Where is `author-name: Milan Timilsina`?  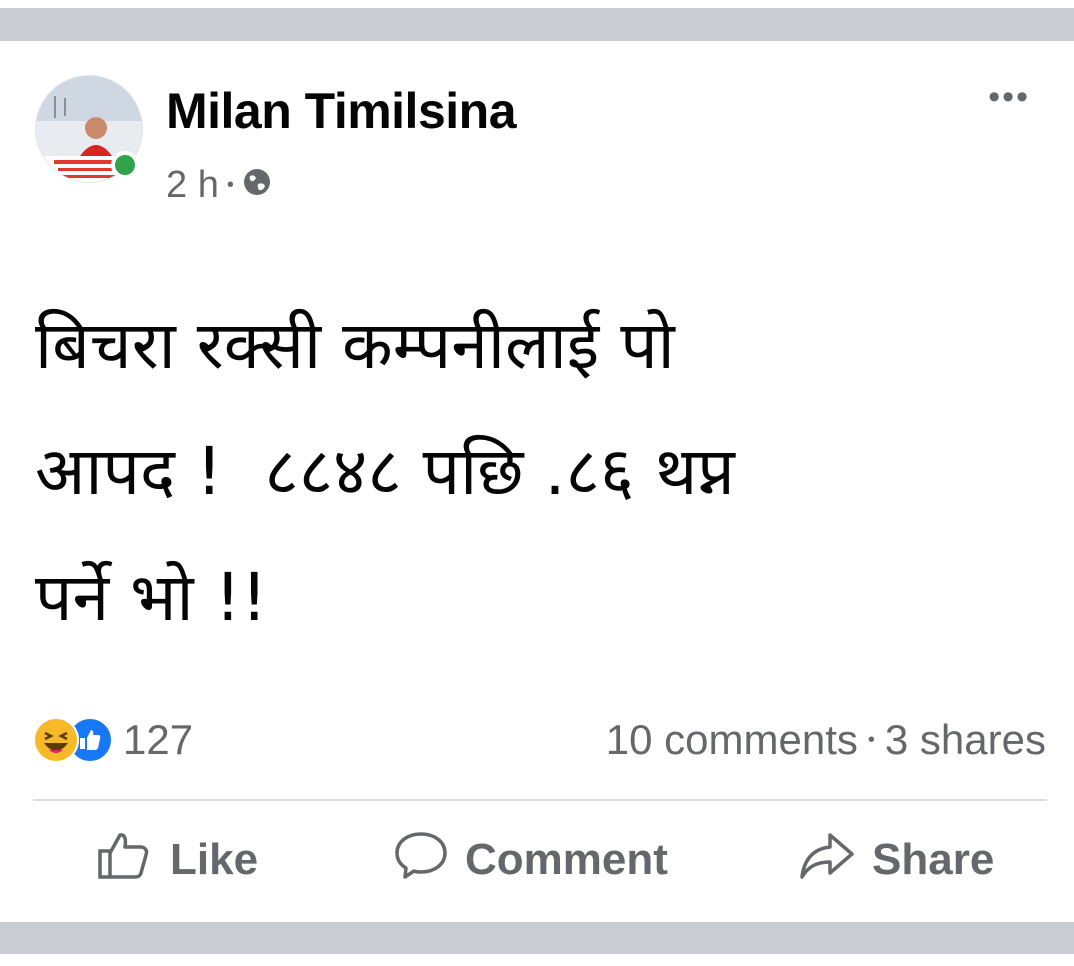 author-name: Milan Timilsina is located at coordinates (341, 111).